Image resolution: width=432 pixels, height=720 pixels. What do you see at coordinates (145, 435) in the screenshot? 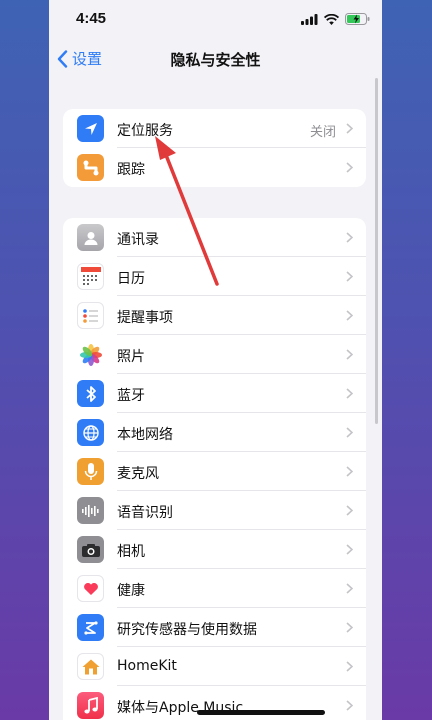
I see `row-label: 本地网络` at bounding box center [145, 435].